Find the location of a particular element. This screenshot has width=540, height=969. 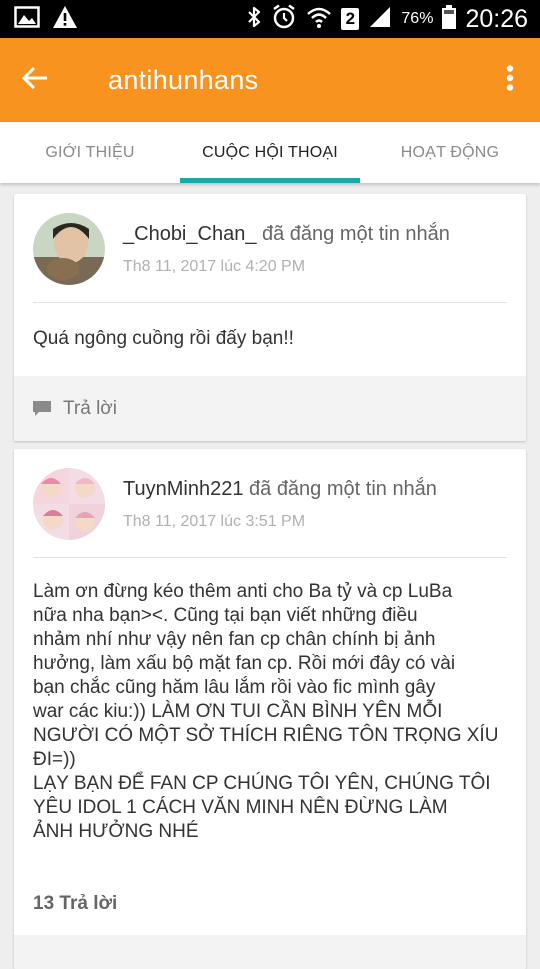

post-author-line: _Chobi_Chan_ đã đăng một tin nhắn is located at coordinates (286, 234).